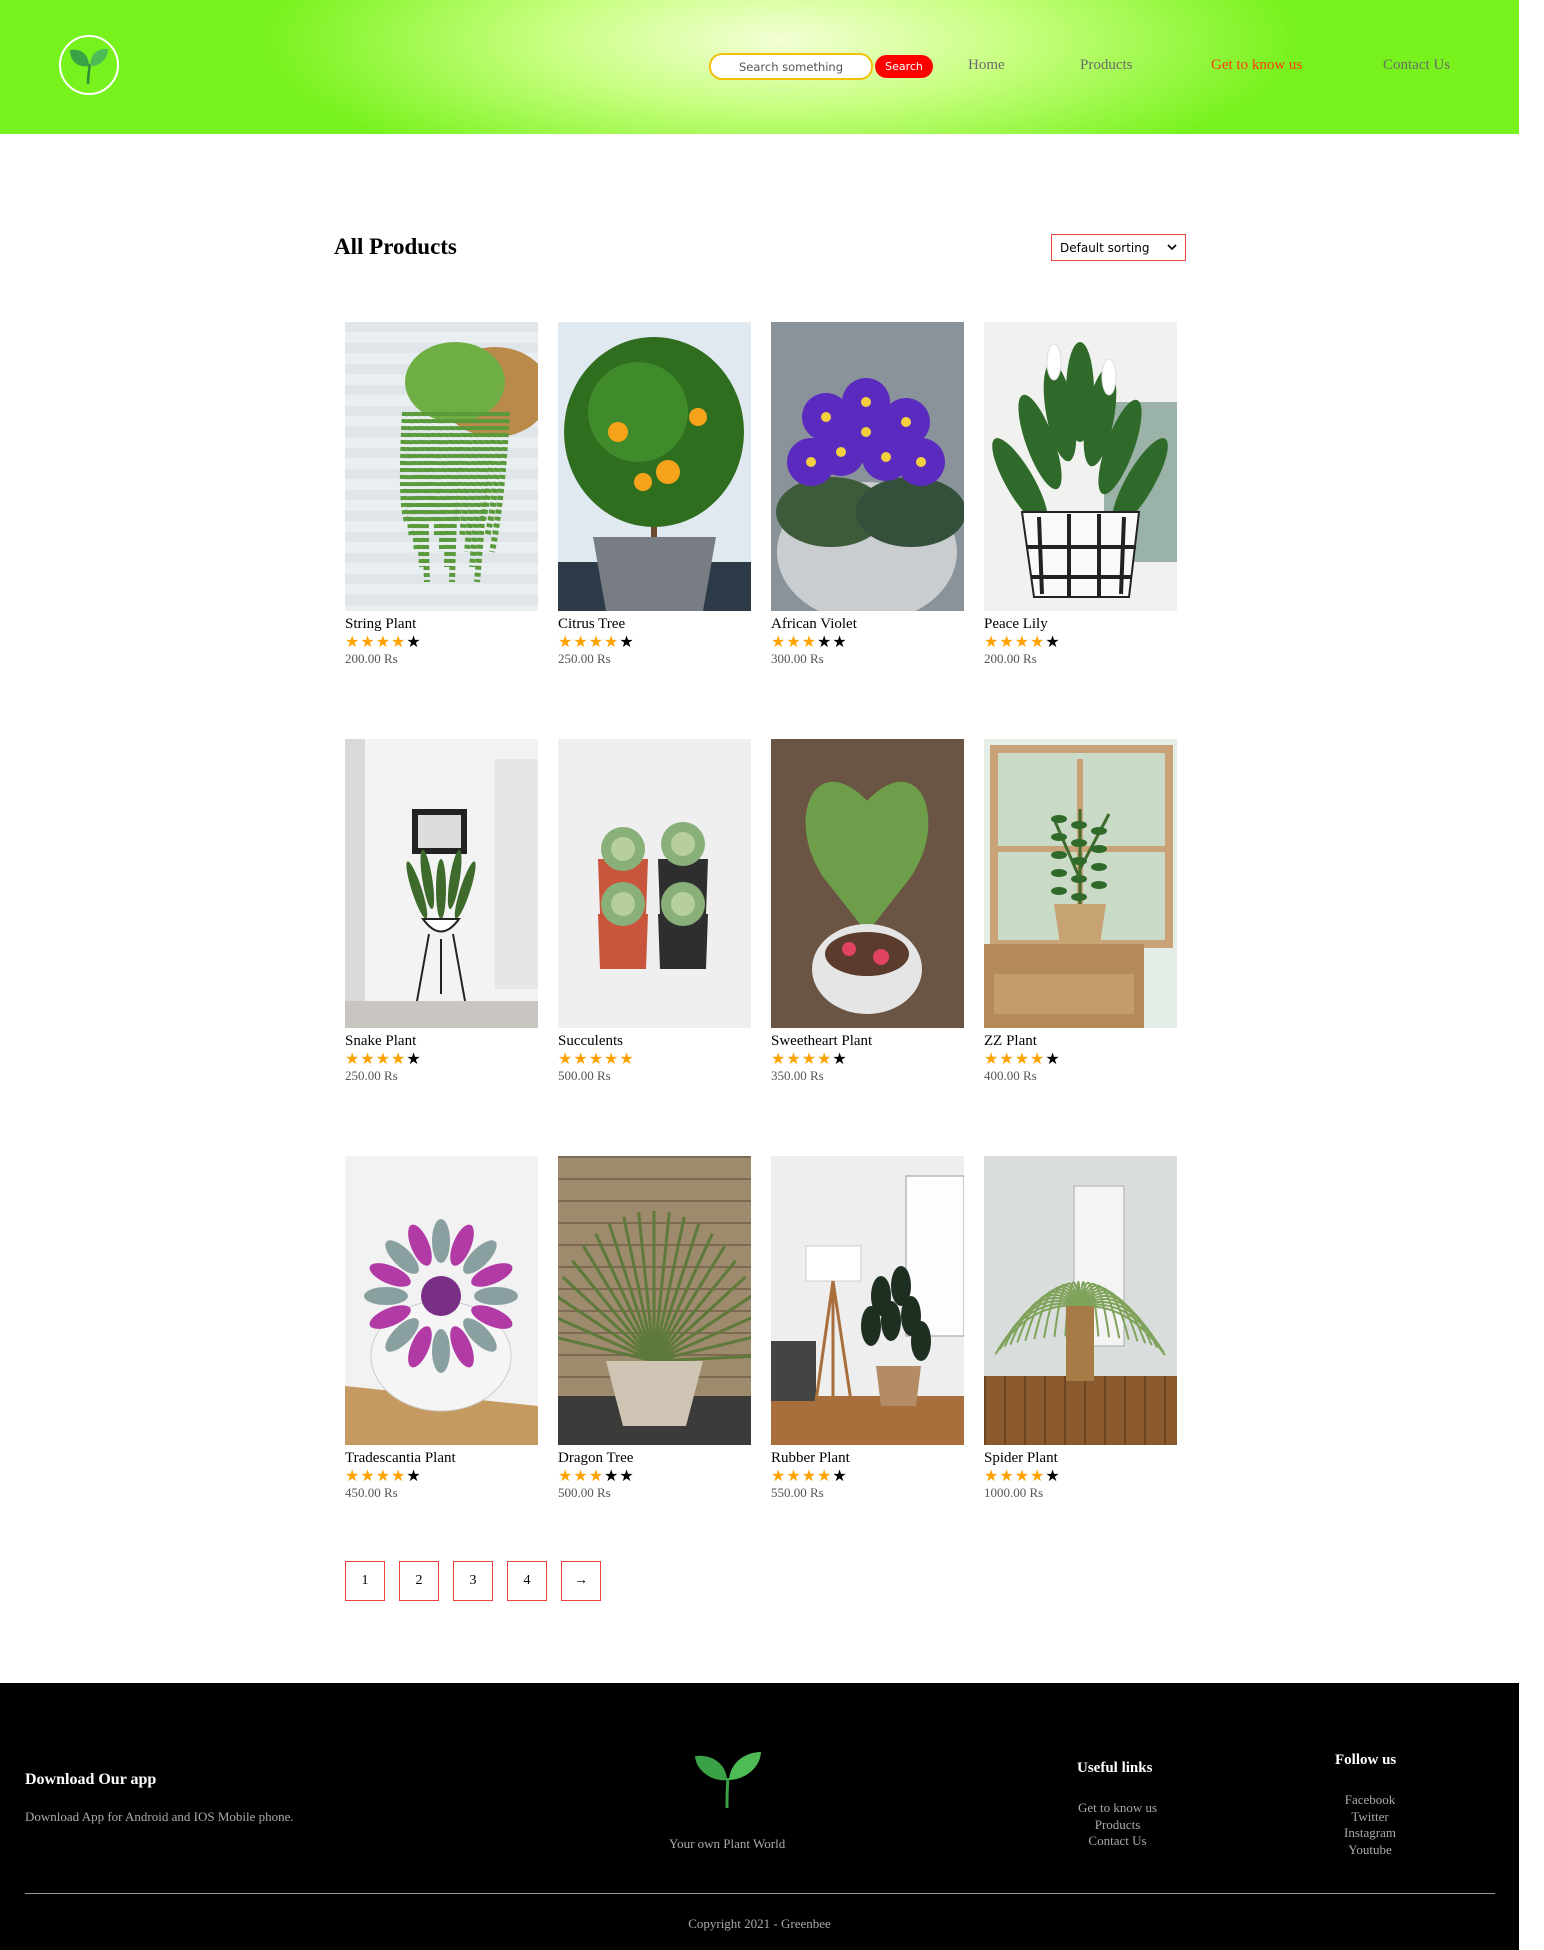  I want to click on product-name: Succulents, so click(654, 1041).